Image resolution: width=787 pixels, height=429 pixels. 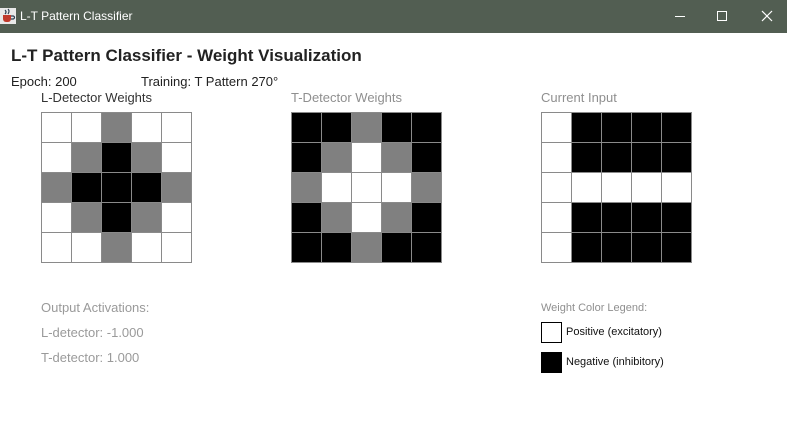 I want to click on minimize-button, so click(x=680, y=16).